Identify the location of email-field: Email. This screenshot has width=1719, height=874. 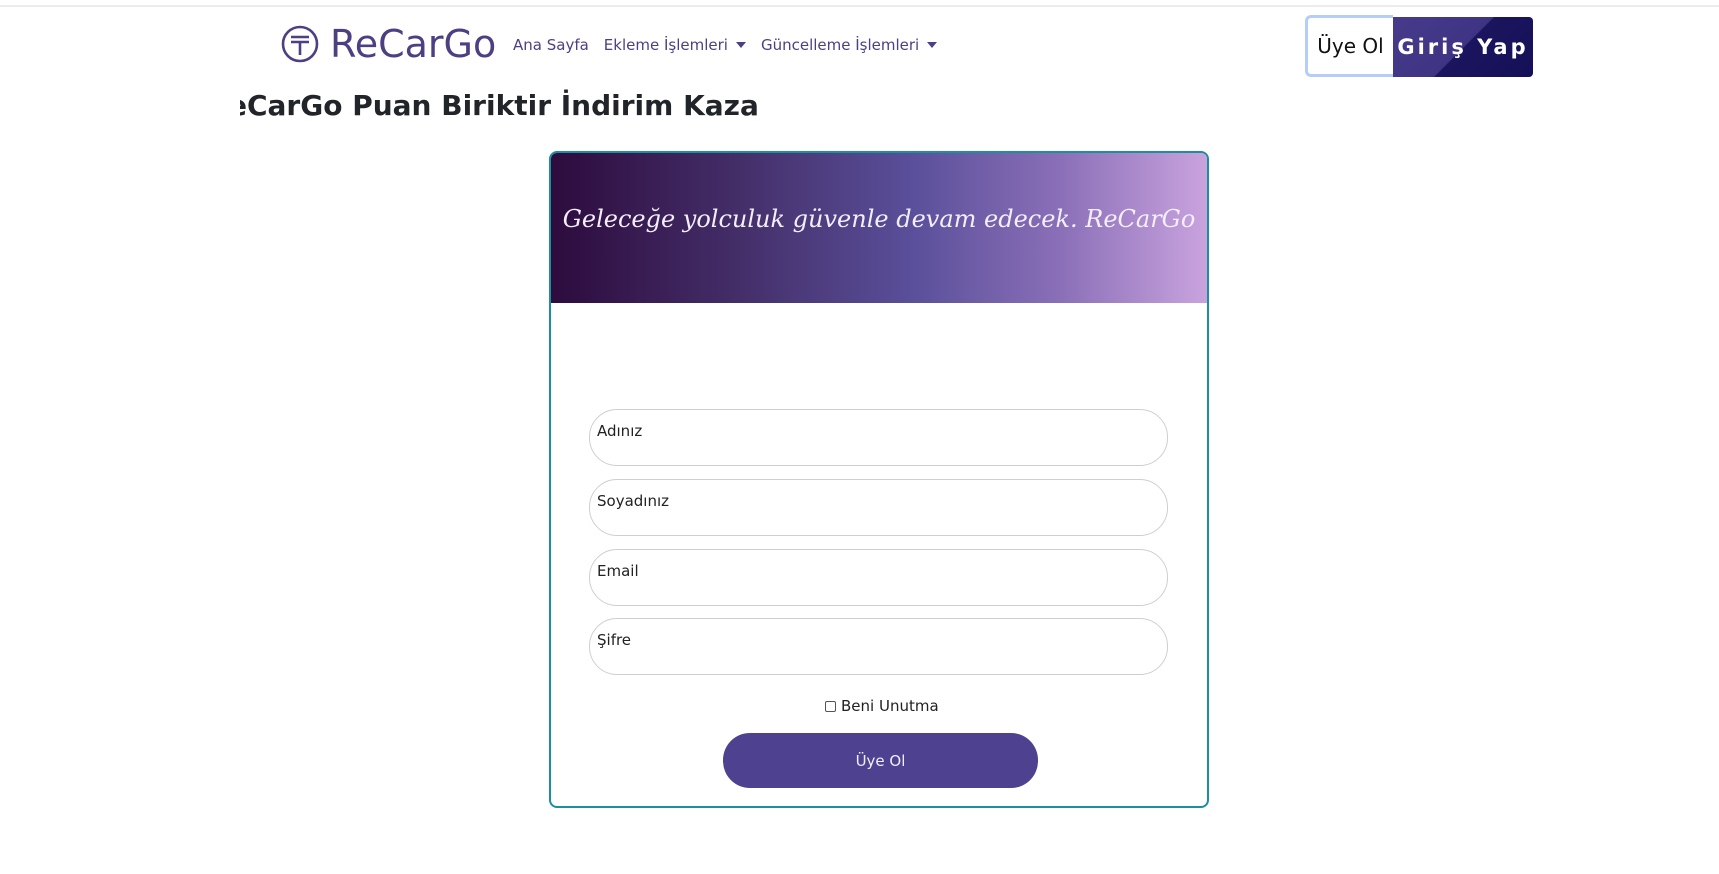
(878, 577).